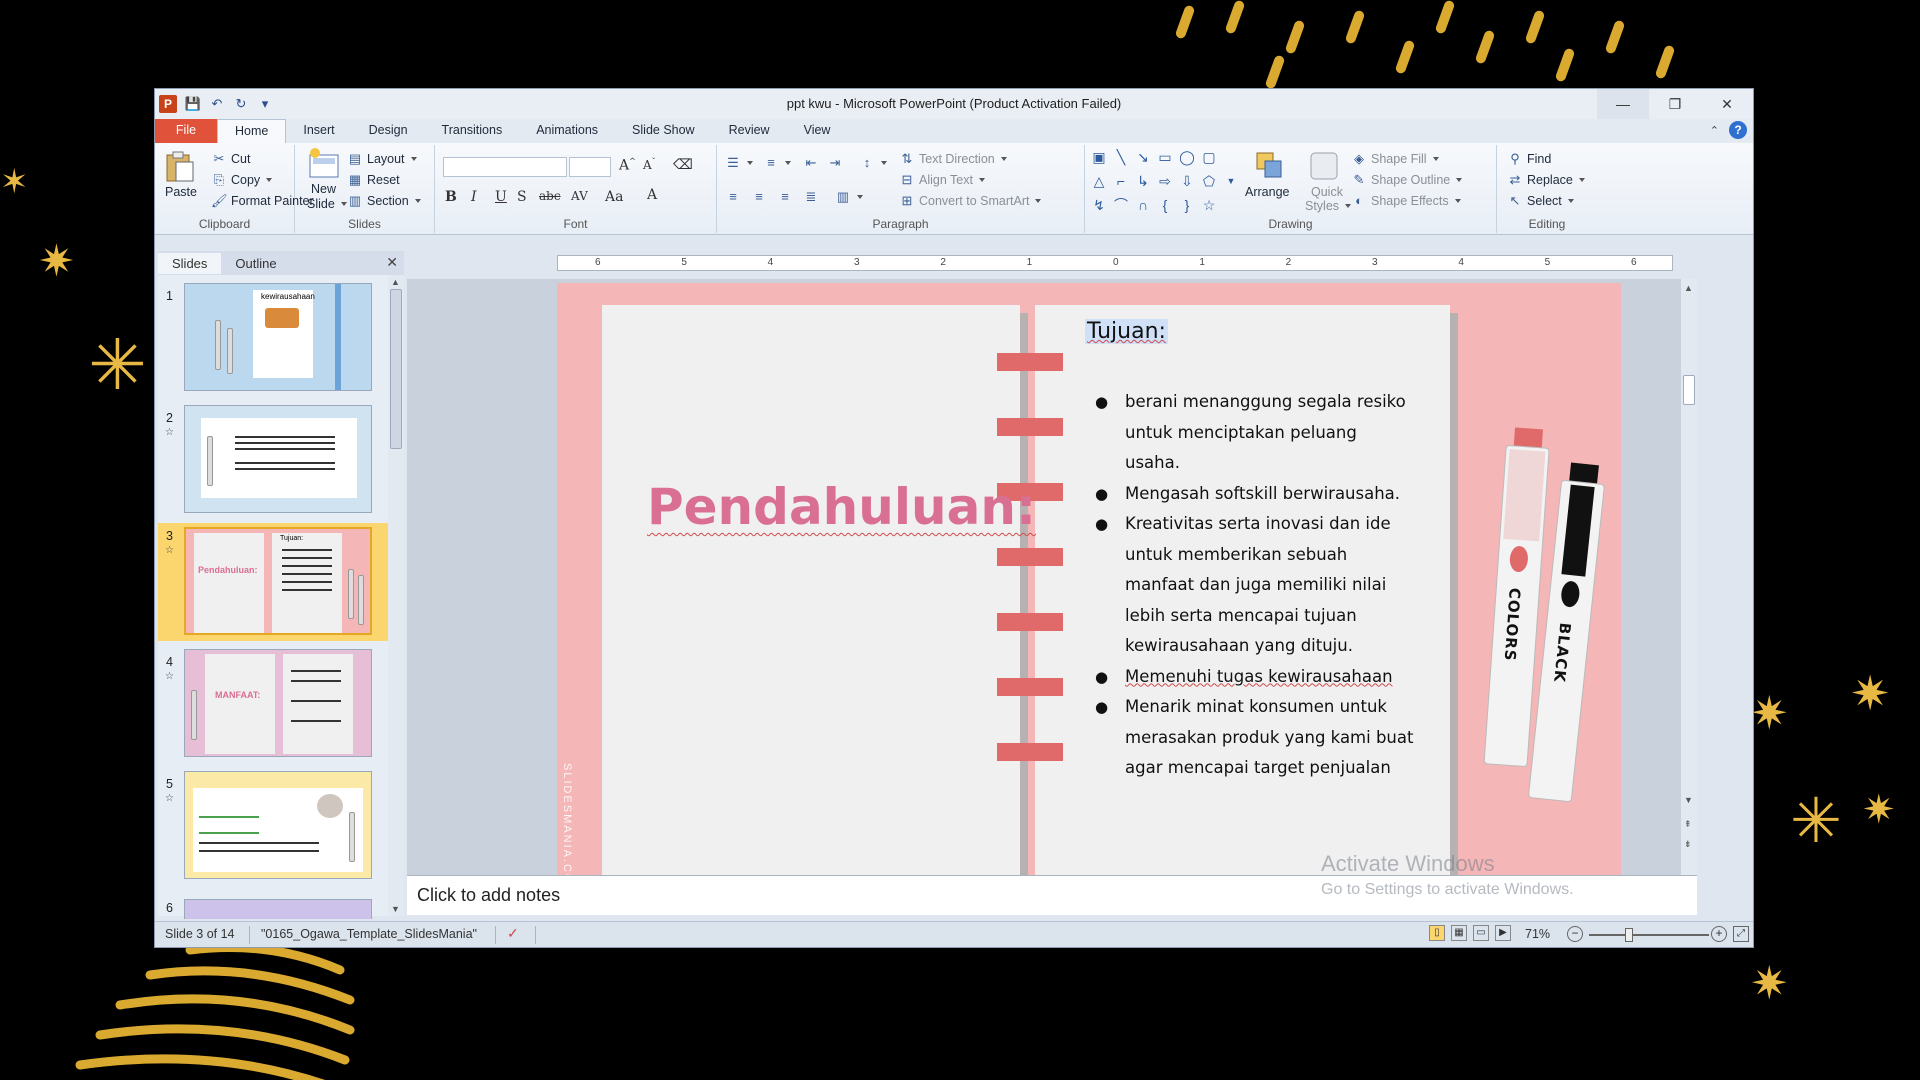 The width and height of the screenshot is (1920, 1080). I want to click on arrange-button: Arrange, so click(1267, 192).